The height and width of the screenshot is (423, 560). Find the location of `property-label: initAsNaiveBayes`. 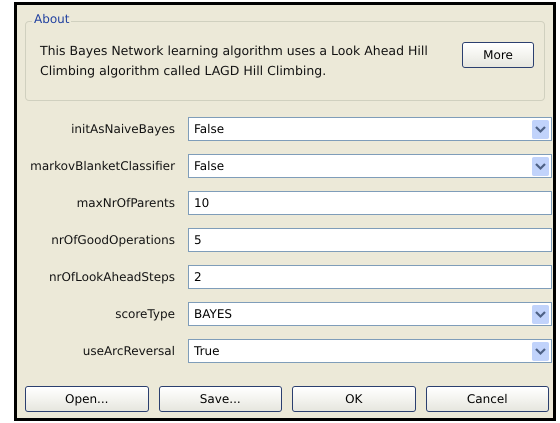

property-label: initAsNaiveBayes is located at coordinates (123, 129).